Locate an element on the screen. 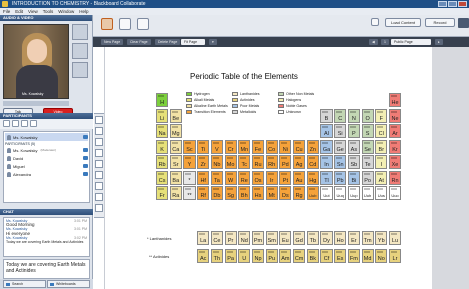 The height and width of the screenshot is (289, 469). tab-whiteboards: Whiteboards is located at coordinates (68, 284).